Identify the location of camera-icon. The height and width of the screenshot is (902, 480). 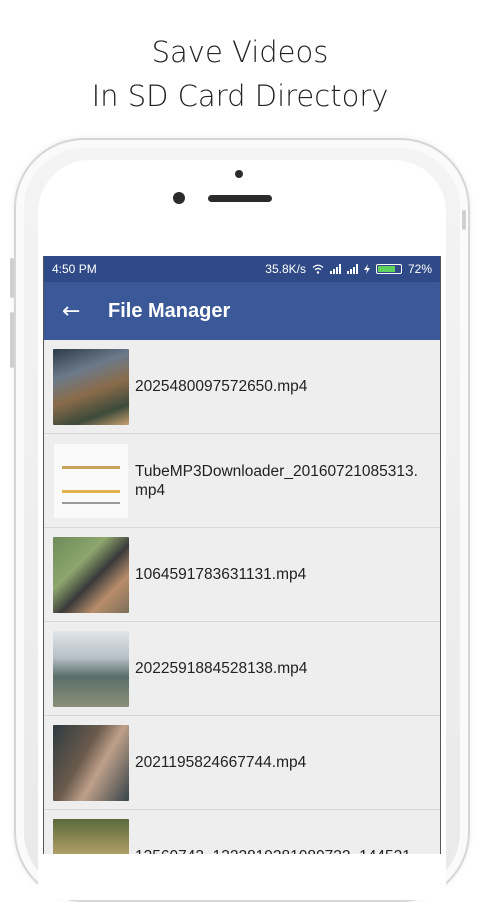
(179, 198).